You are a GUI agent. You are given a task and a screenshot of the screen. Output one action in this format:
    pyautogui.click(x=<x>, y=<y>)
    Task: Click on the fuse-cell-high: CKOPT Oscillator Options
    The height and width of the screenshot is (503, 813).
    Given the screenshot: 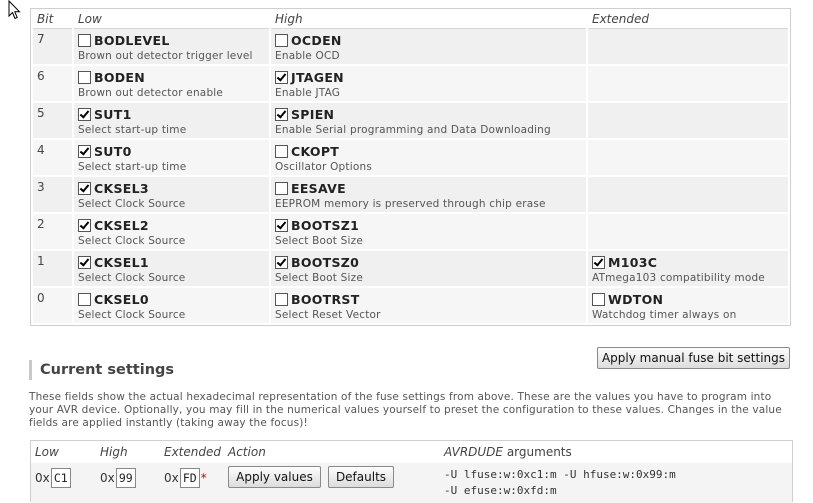 What is the action you would take?
    pyautogui.click(x=428, y=158)
    